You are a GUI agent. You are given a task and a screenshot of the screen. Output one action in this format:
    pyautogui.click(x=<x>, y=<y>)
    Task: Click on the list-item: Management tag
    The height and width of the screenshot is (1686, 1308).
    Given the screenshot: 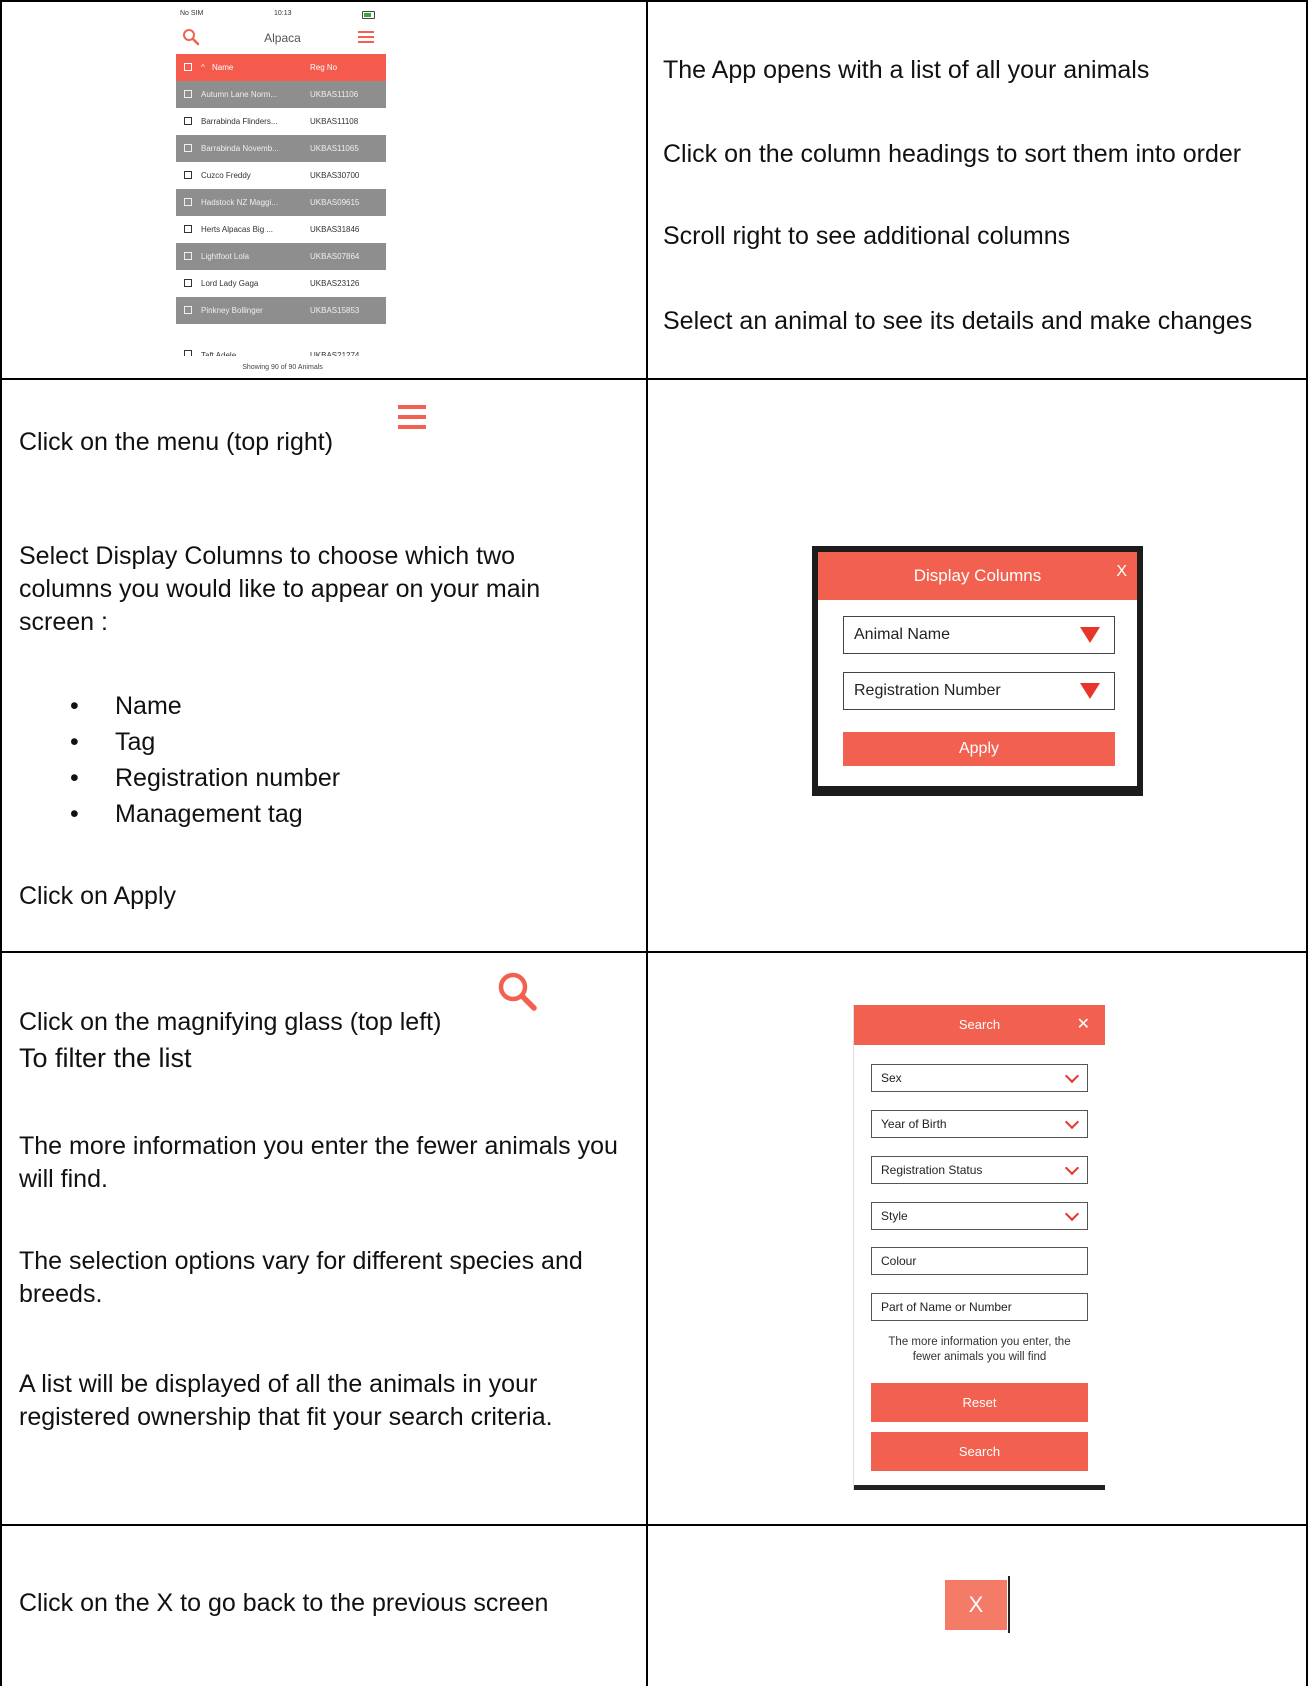 What is the action you would take?
    pyautogui.click(x=205, y=814)
    